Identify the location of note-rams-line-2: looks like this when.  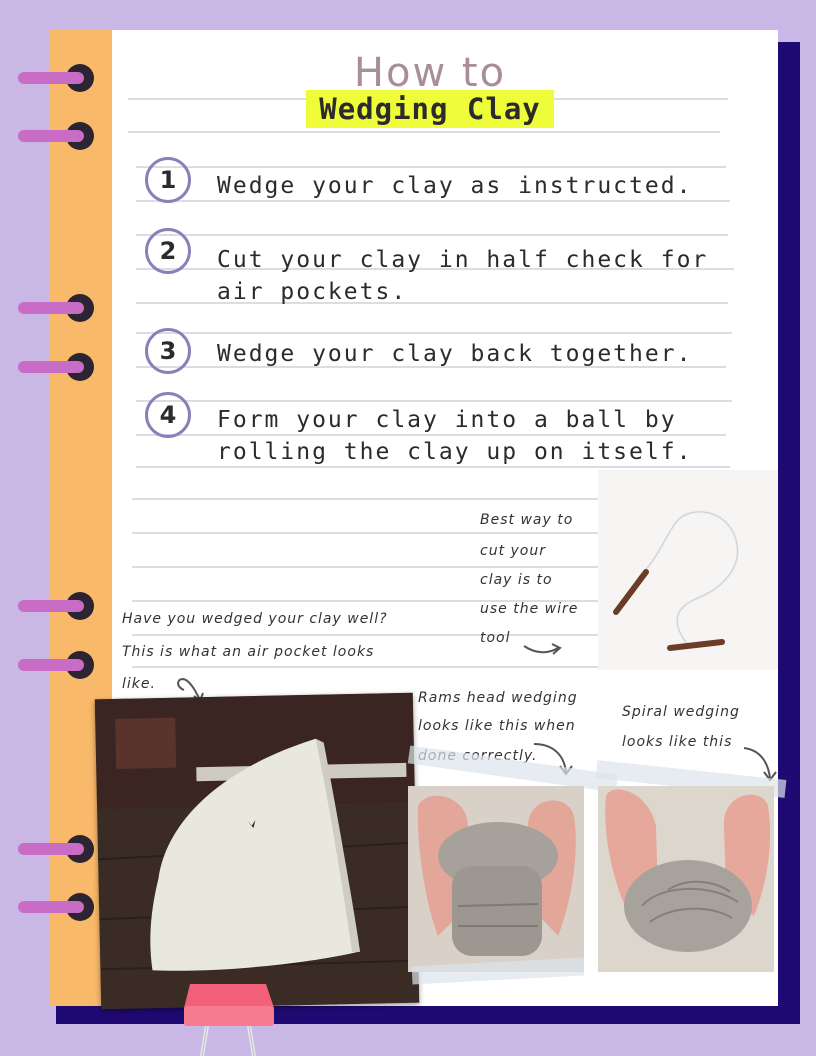
(497, 726).